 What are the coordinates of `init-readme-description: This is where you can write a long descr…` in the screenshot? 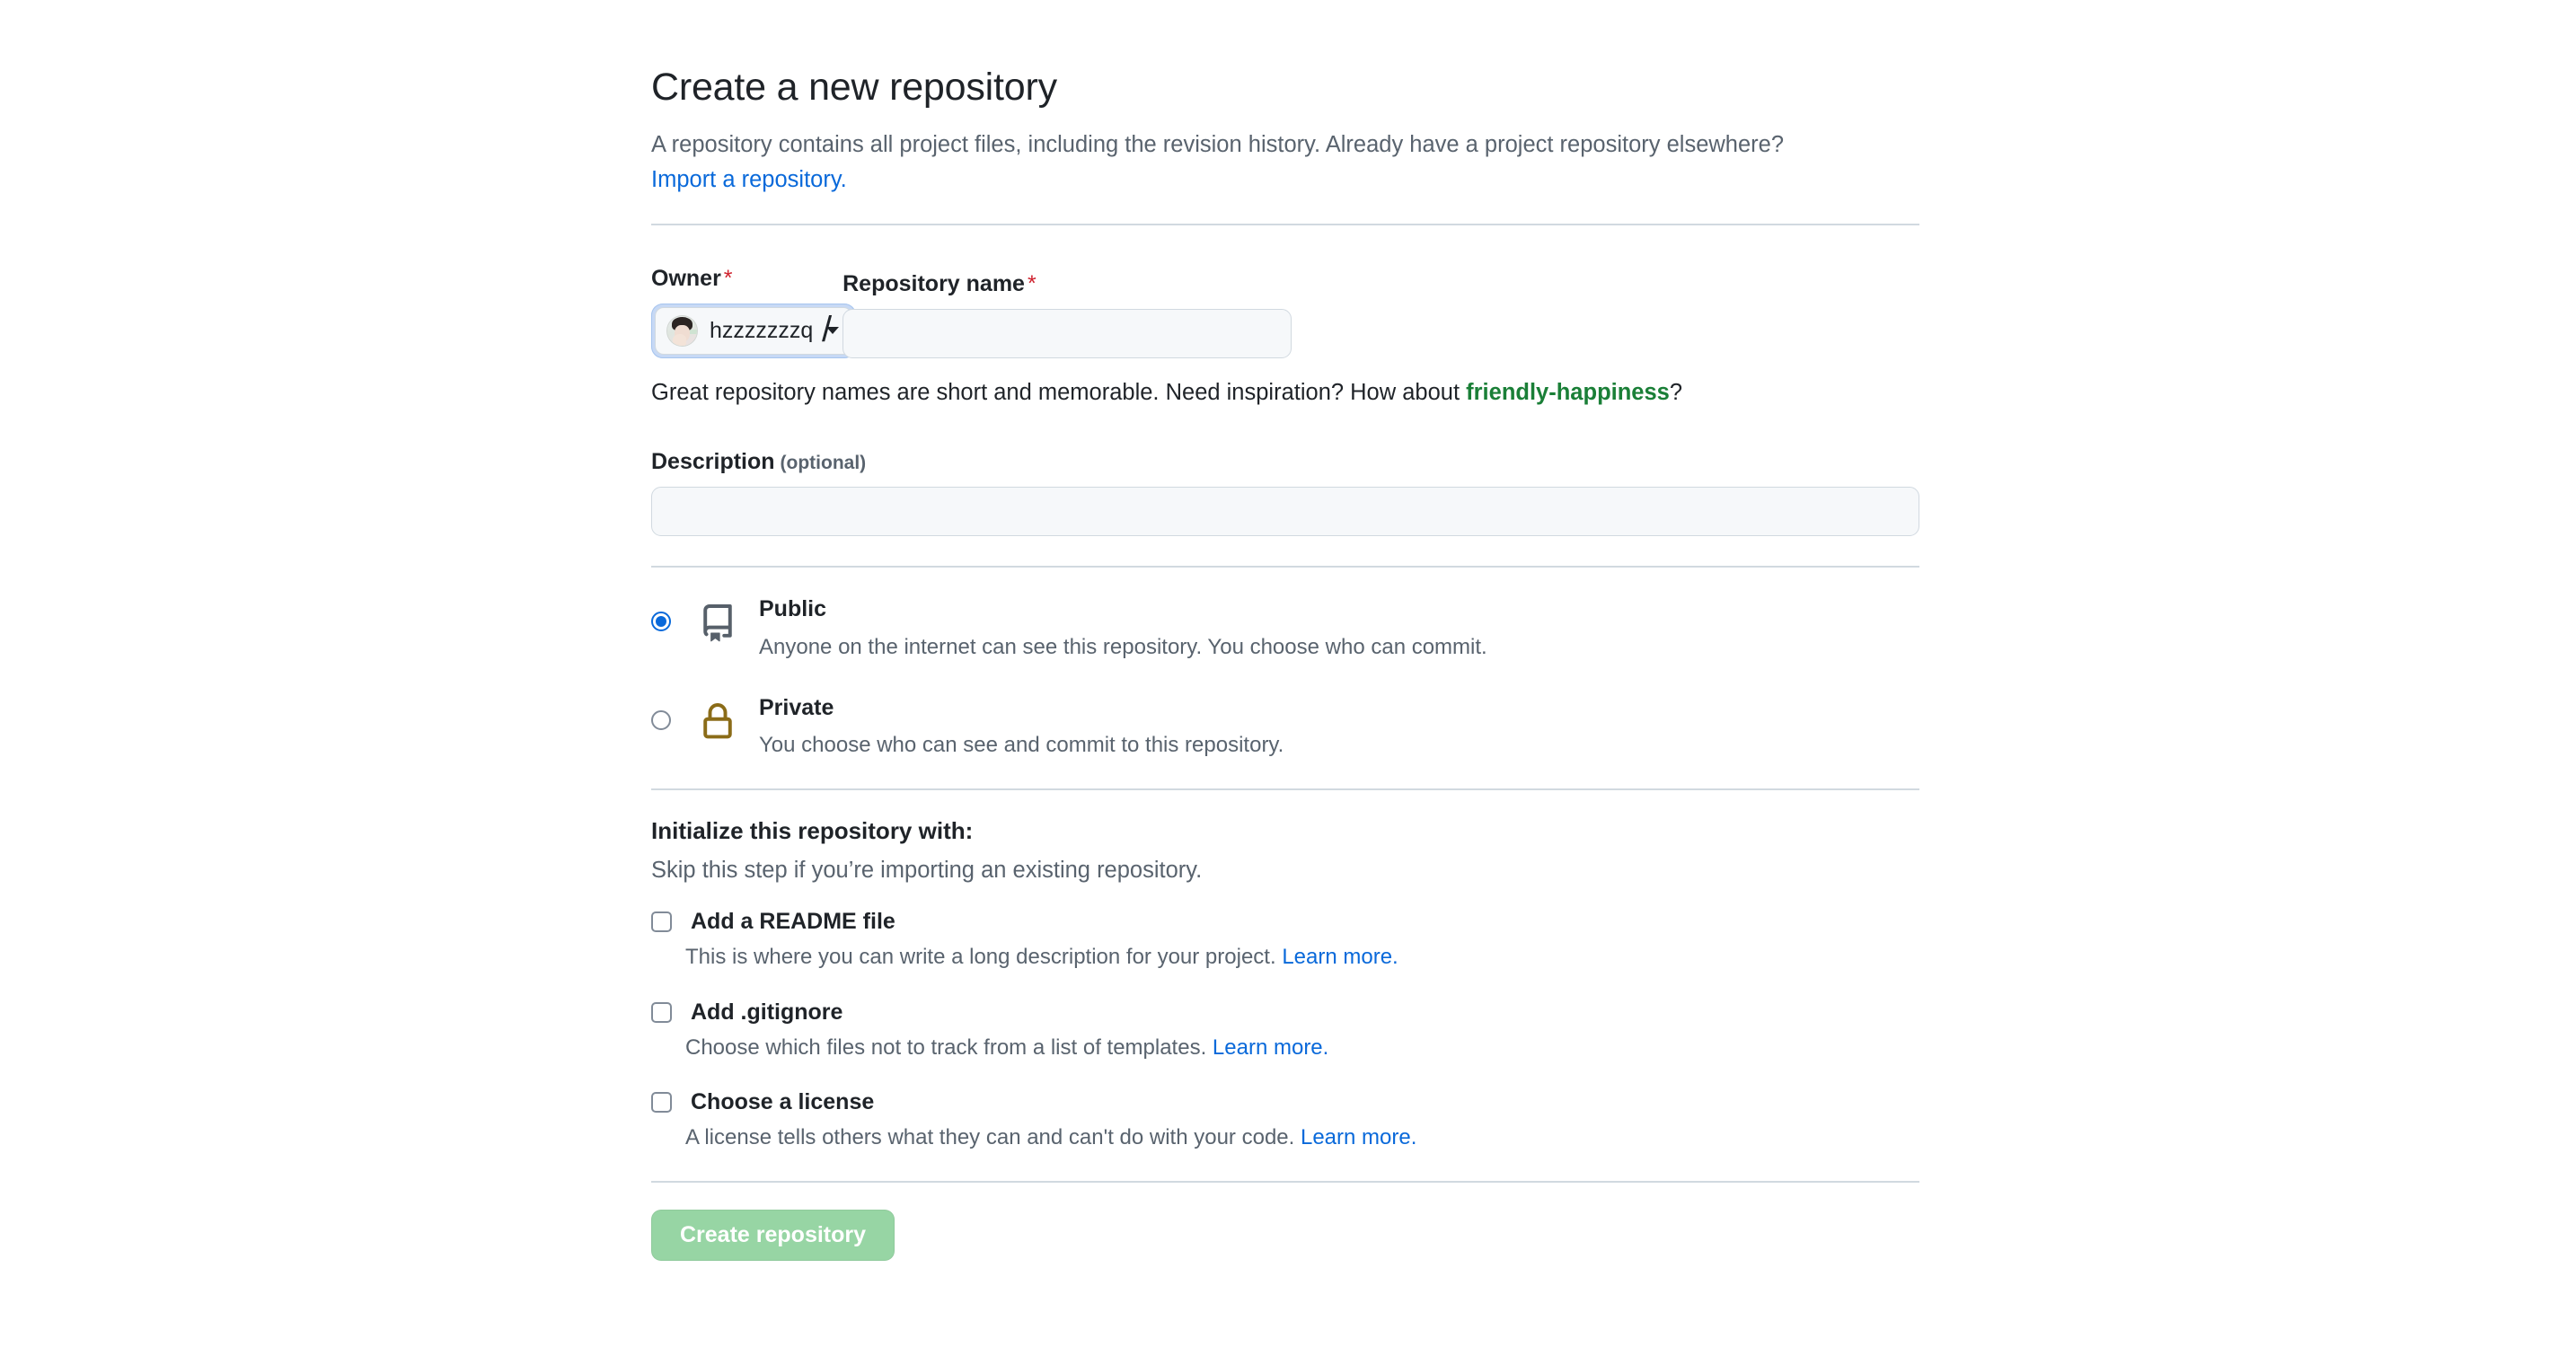 It's located at (1302, 957).